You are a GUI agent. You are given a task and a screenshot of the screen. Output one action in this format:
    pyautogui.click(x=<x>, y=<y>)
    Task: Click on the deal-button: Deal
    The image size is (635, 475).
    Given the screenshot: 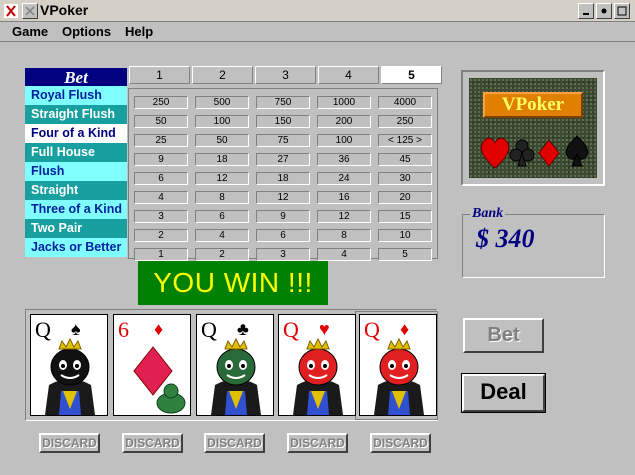 What is the action you would take?
    pyautogui.click(x=503, y=393)
    